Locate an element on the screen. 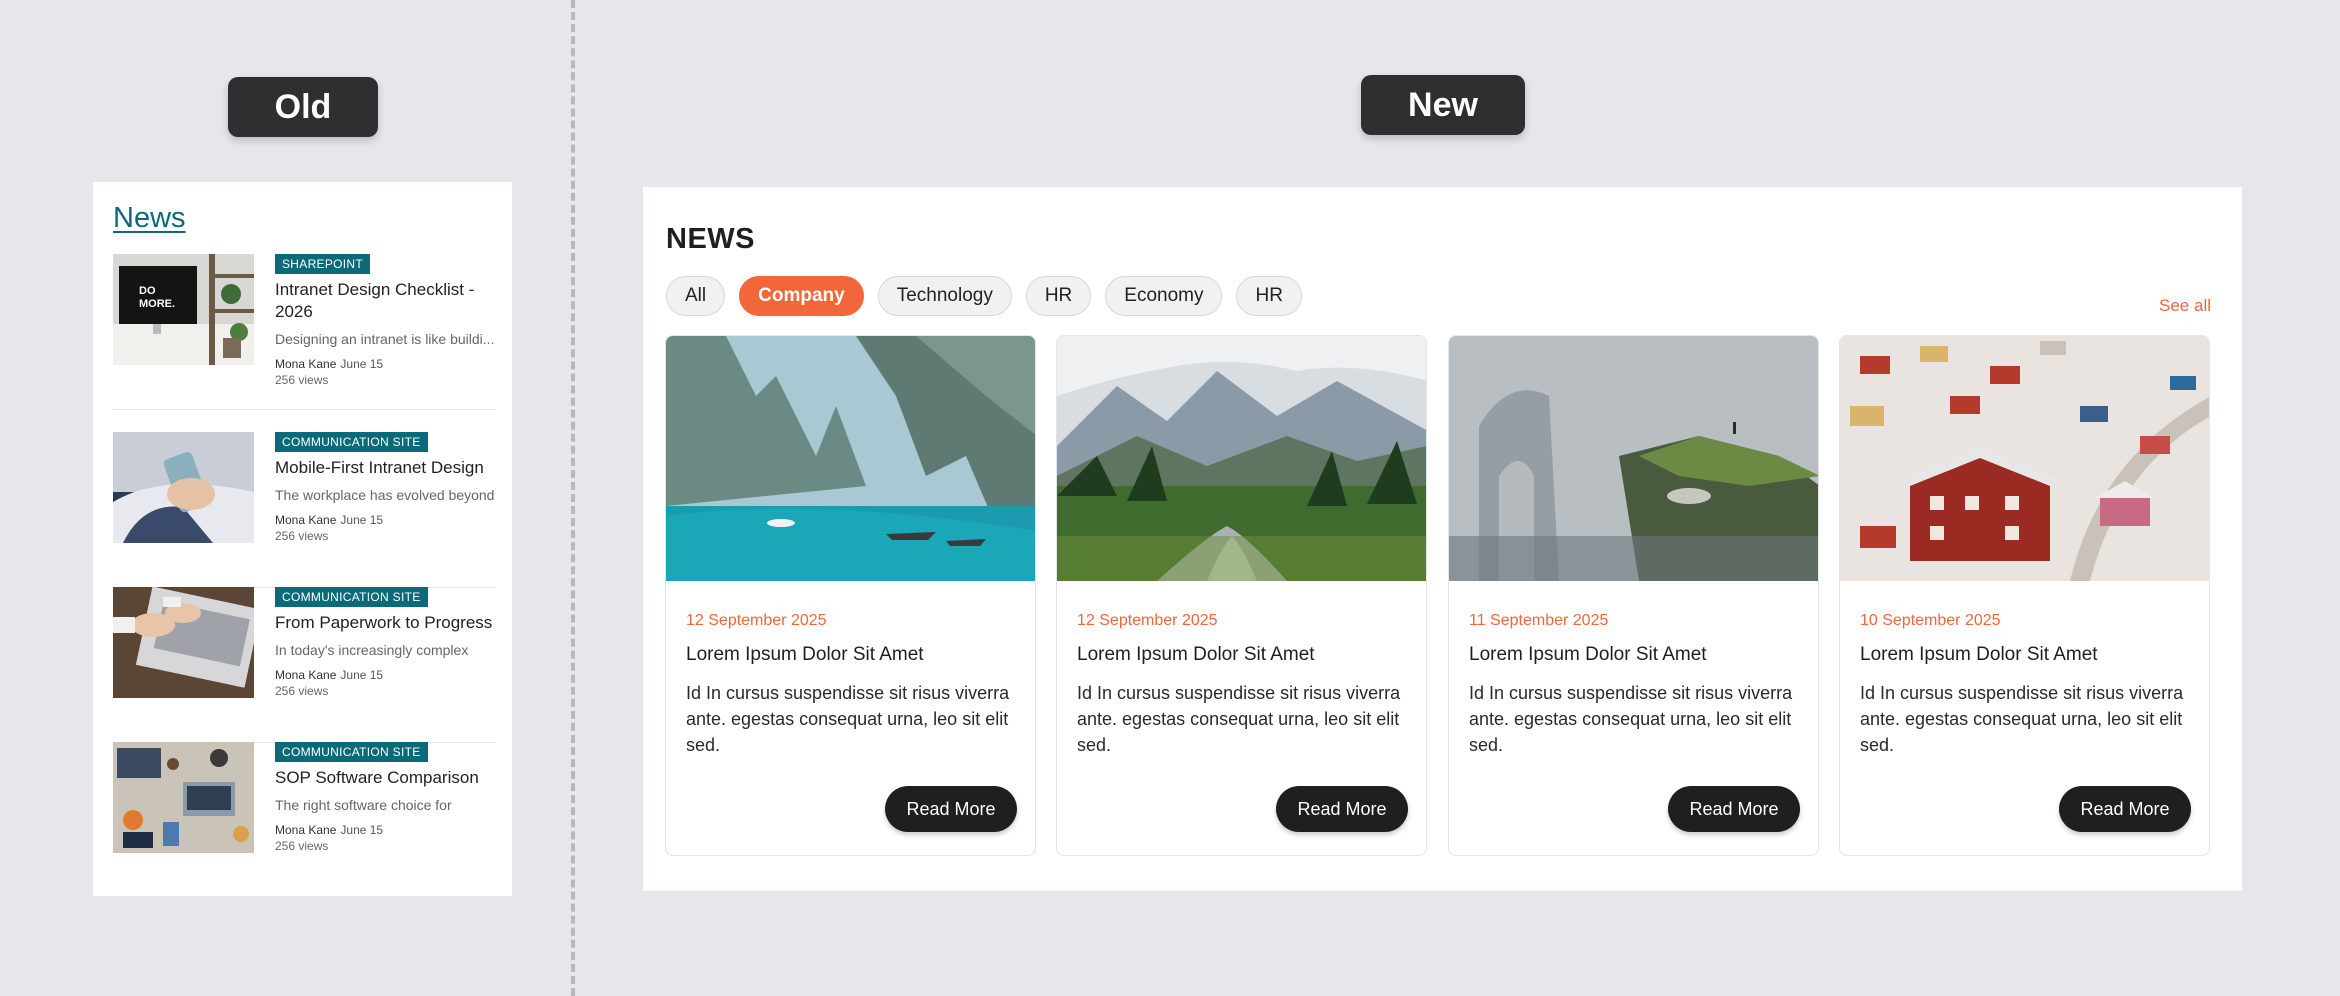  filter-chip-all: All is located at coordinates (696, 296).